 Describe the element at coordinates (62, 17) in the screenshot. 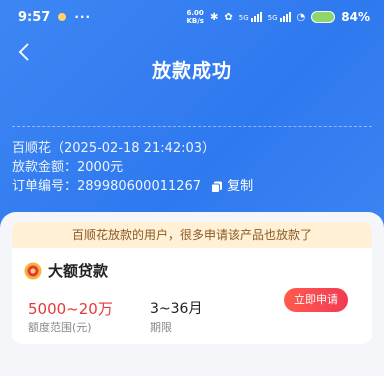

I see `notification-icon` at that location.